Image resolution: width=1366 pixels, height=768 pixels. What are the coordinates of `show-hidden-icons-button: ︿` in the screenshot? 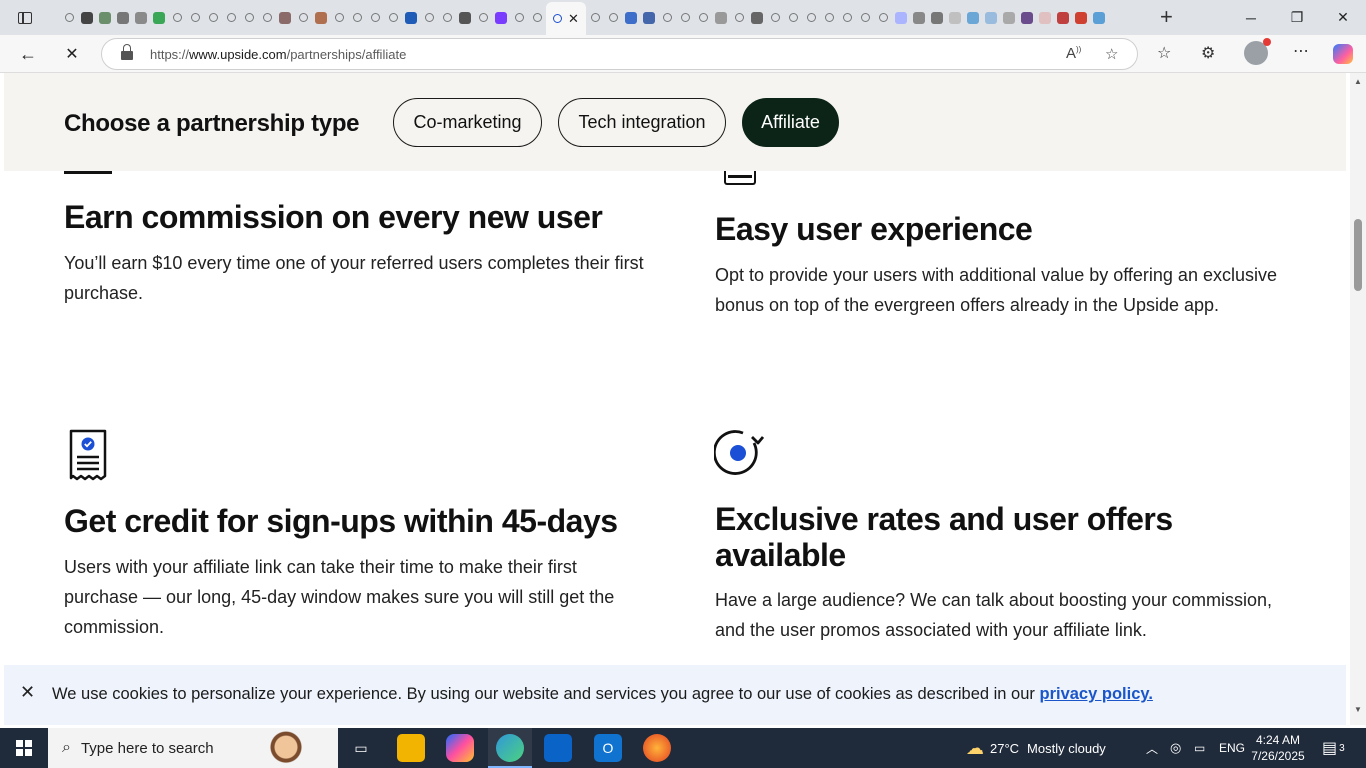 It's located at (1152, 748).